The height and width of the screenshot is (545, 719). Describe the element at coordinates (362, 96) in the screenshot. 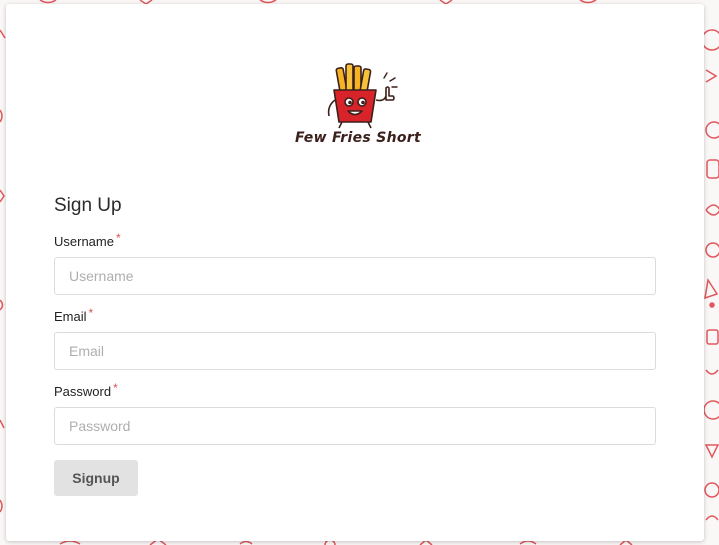

I see `fries-mascot-icon` at that location.